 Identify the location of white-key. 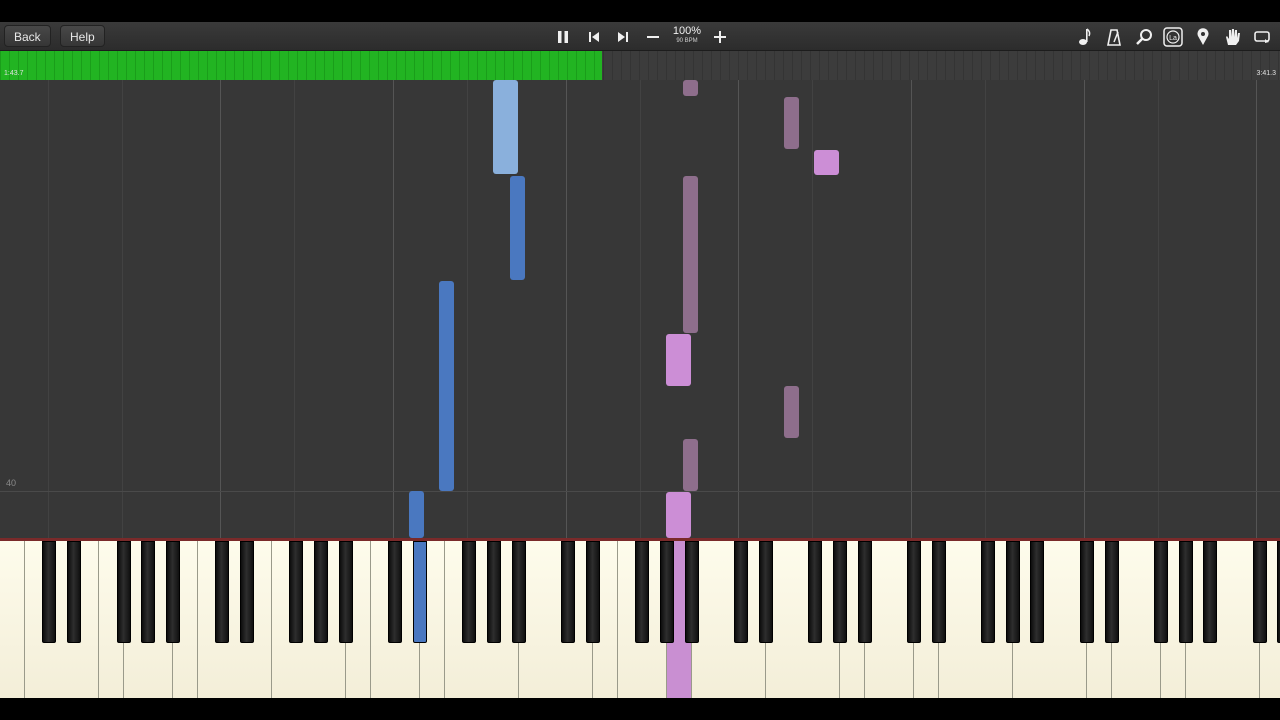
(13, 619).